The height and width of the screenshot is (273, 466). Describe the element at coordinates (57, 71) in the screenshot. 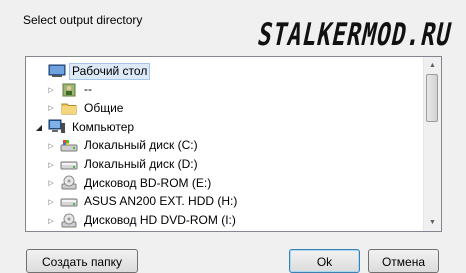

I see `desktop-icon` at that location.